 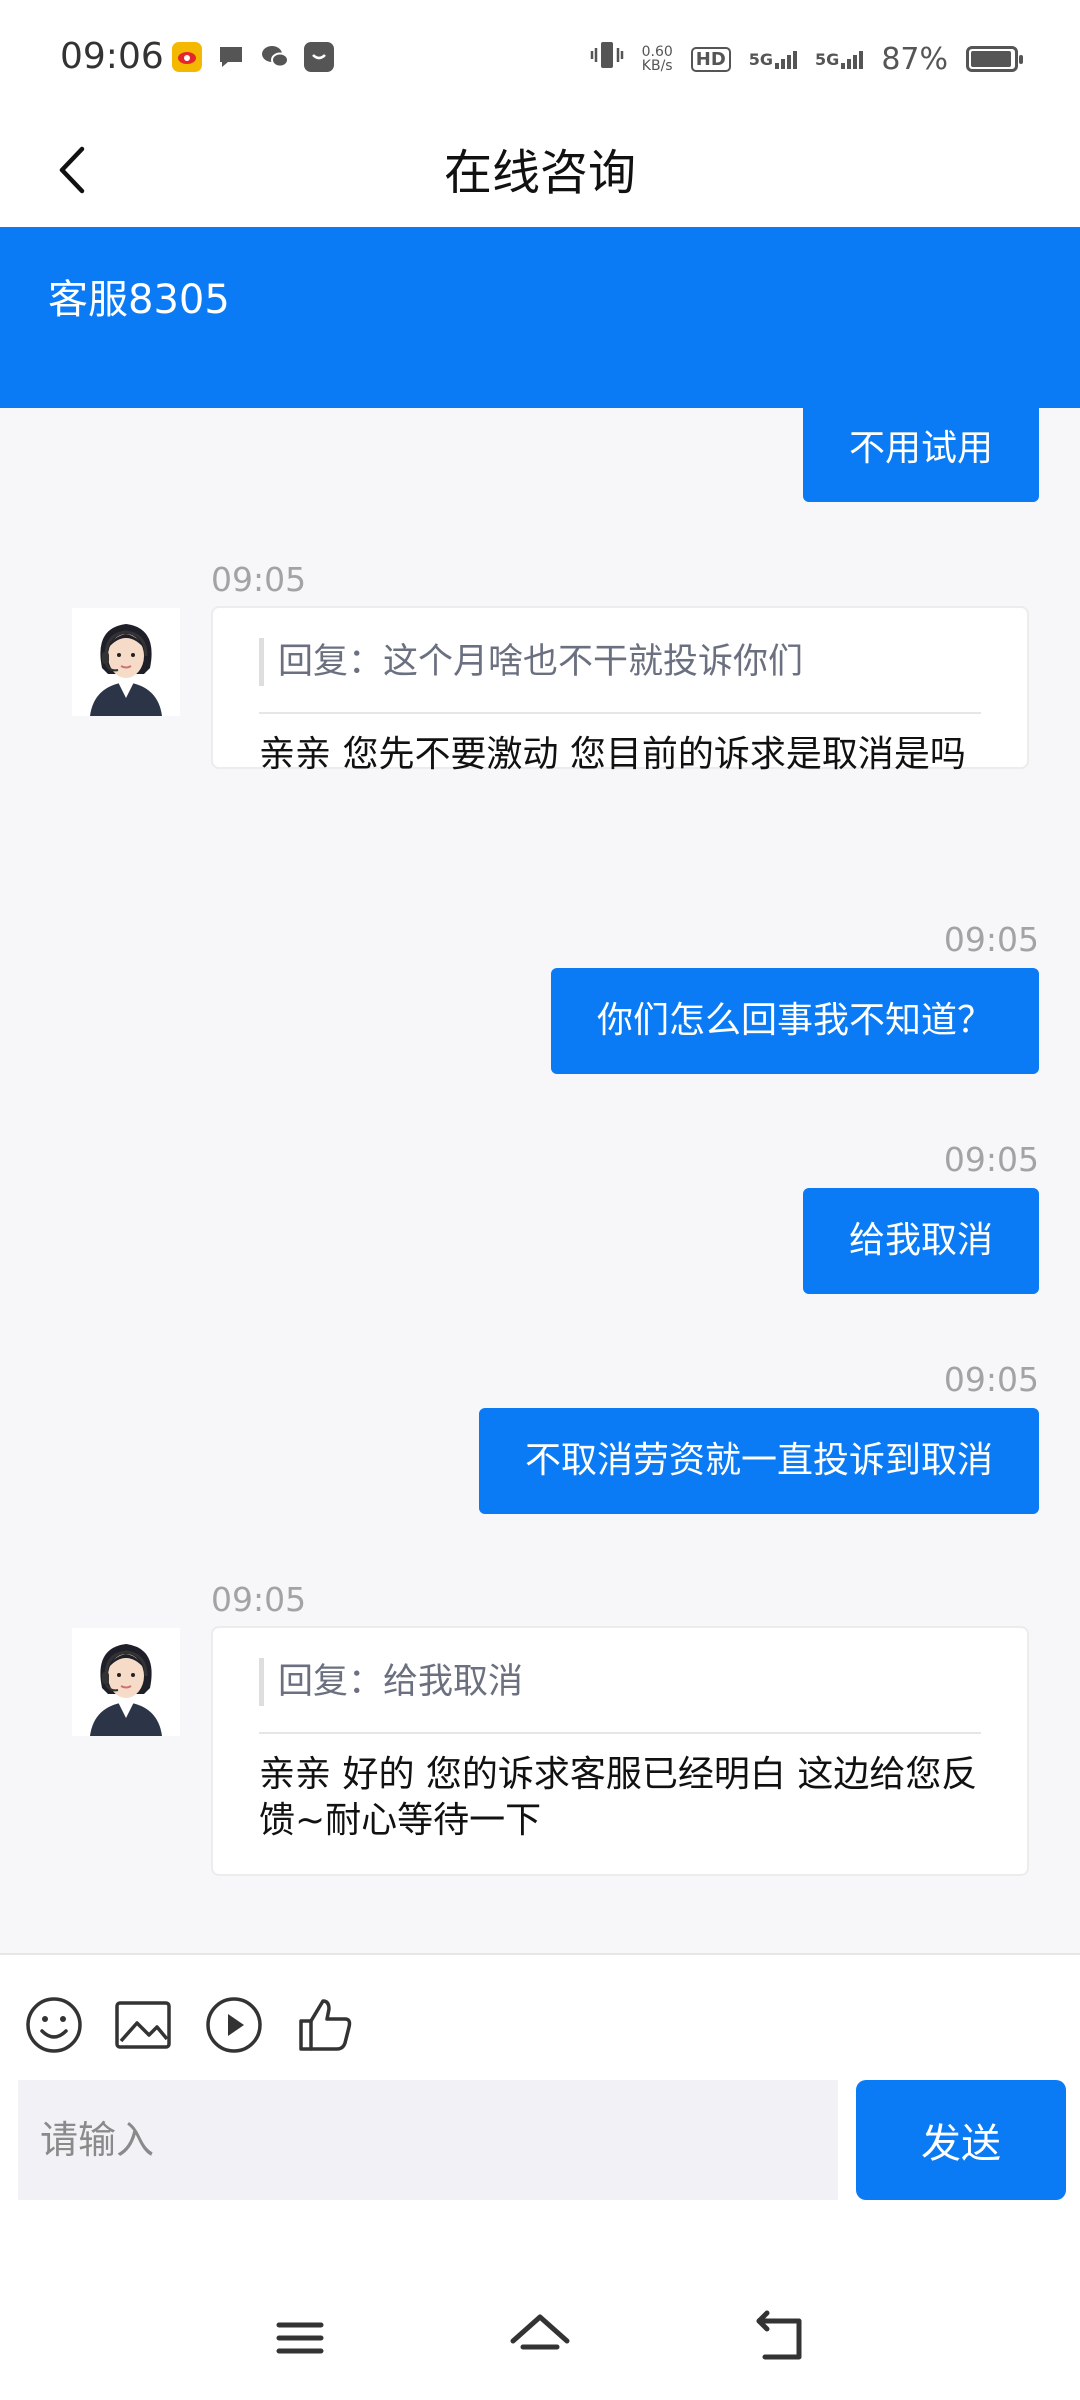 I want to click on status-right: 0.60 KB/s HD 5G 5G 87%, so click(x=806, y=59).